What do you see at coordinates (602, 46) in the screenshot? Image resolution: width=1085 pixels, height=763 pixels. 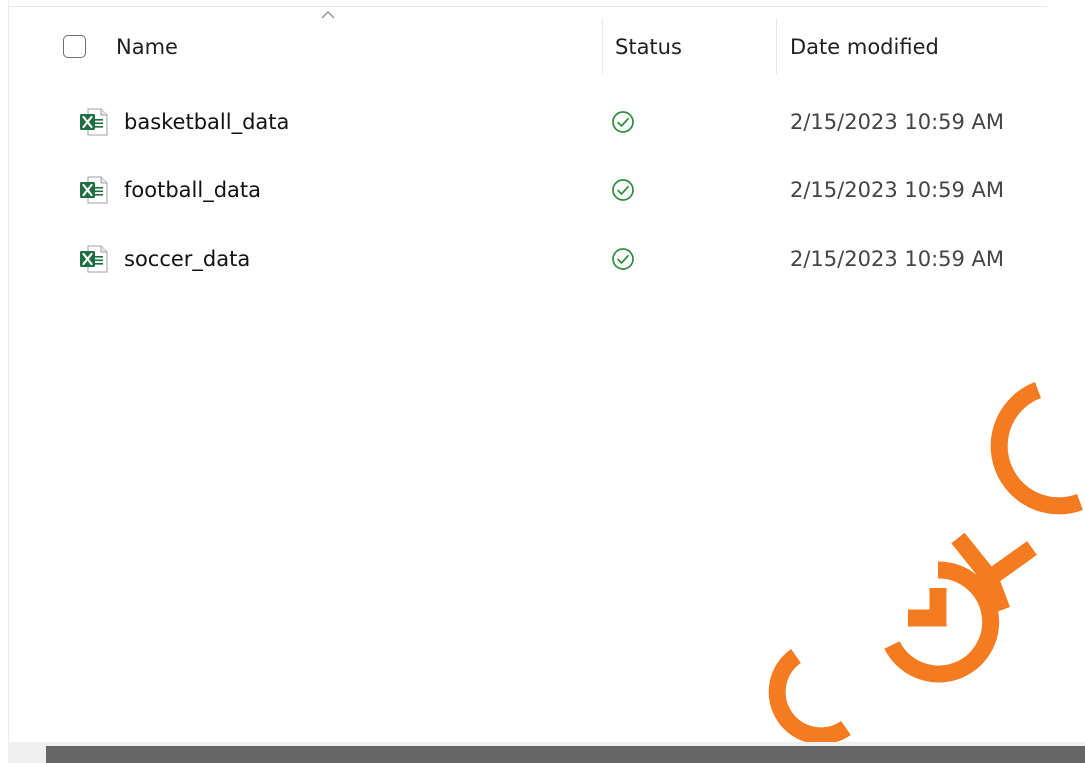 I see `column-resize-handle-name` at bounding box center [602, 46].